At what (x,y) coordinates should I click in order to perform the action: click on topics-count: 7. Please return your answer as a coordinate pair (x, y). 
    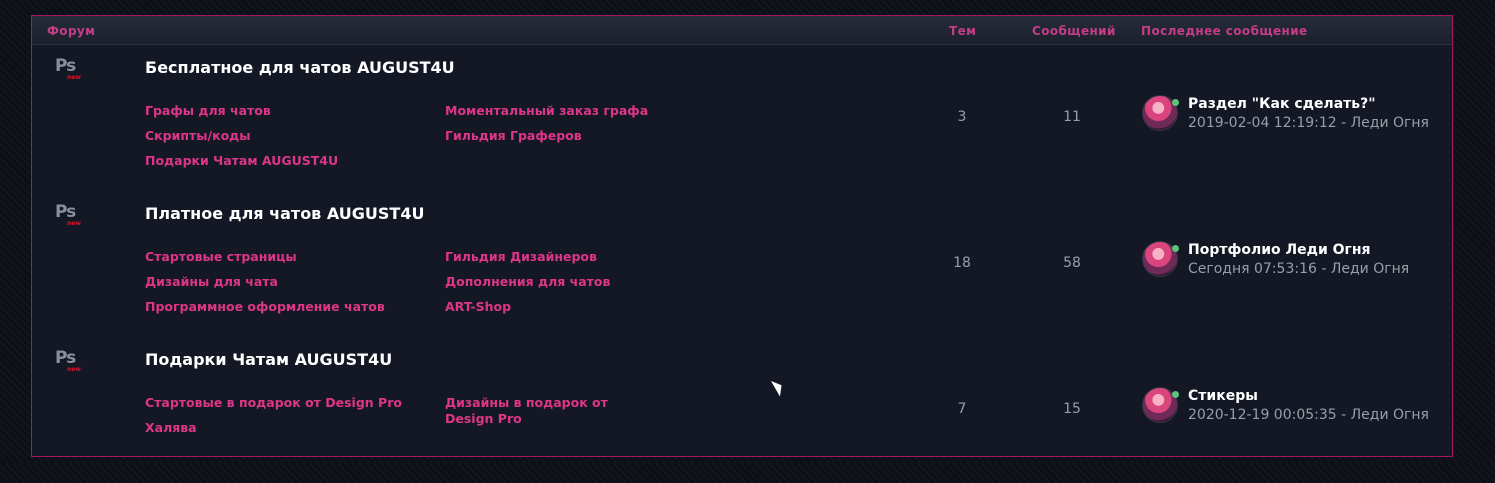
    Looking at the image, I should click on (962, 409).